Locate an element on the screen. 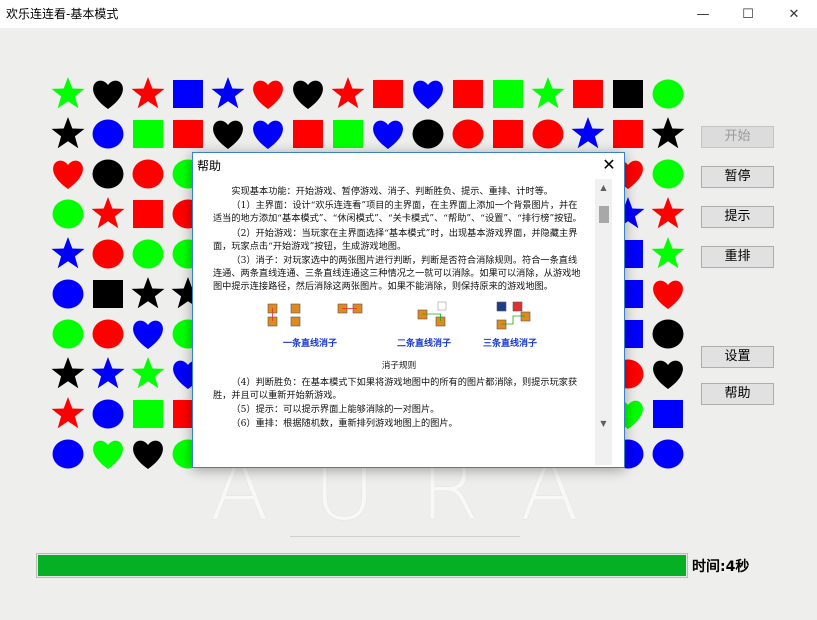 The height and width of the screenshot is (620, 817). start-button: 开始 is located at coordinates (737, 137).